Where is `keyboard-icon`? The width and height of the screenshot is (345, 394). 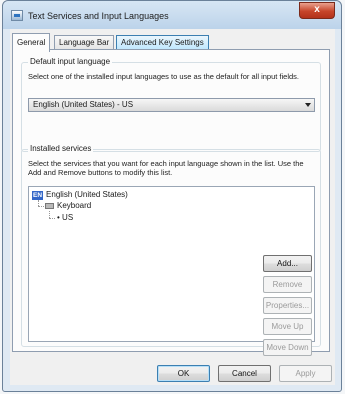 keyboard-icon is located at coordinates (49, 205).